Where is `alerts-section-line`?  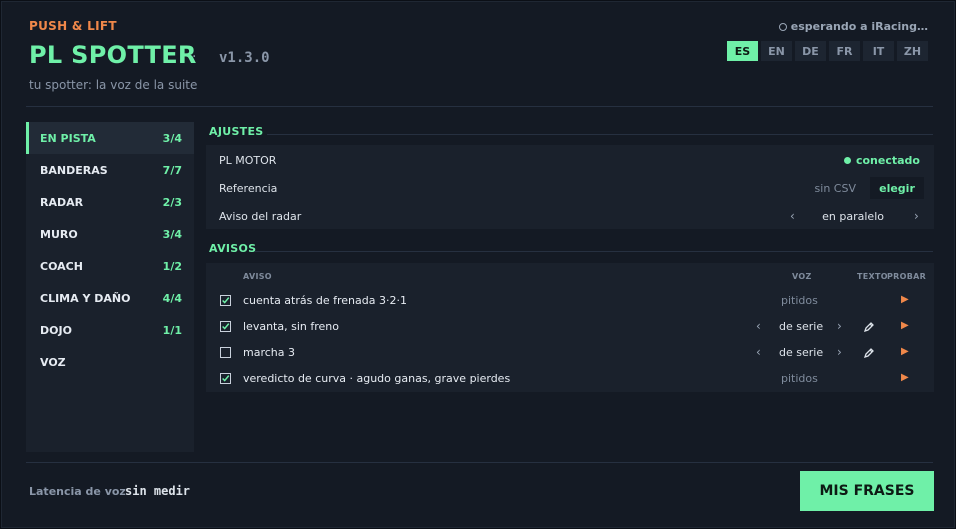 alerts-section-line is located at coordinates (594, 251).